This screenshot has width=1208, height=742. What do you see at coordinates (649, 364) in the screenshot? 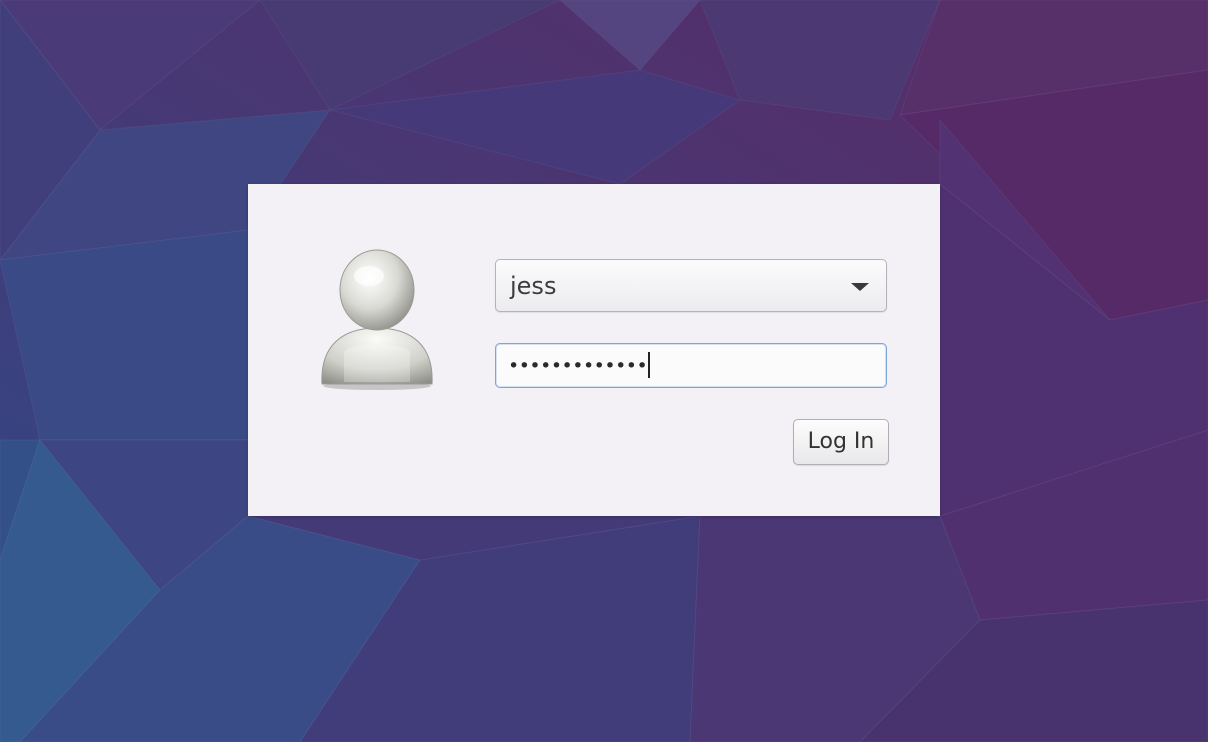
I see `text-caret` at bounding box center [649, 364].